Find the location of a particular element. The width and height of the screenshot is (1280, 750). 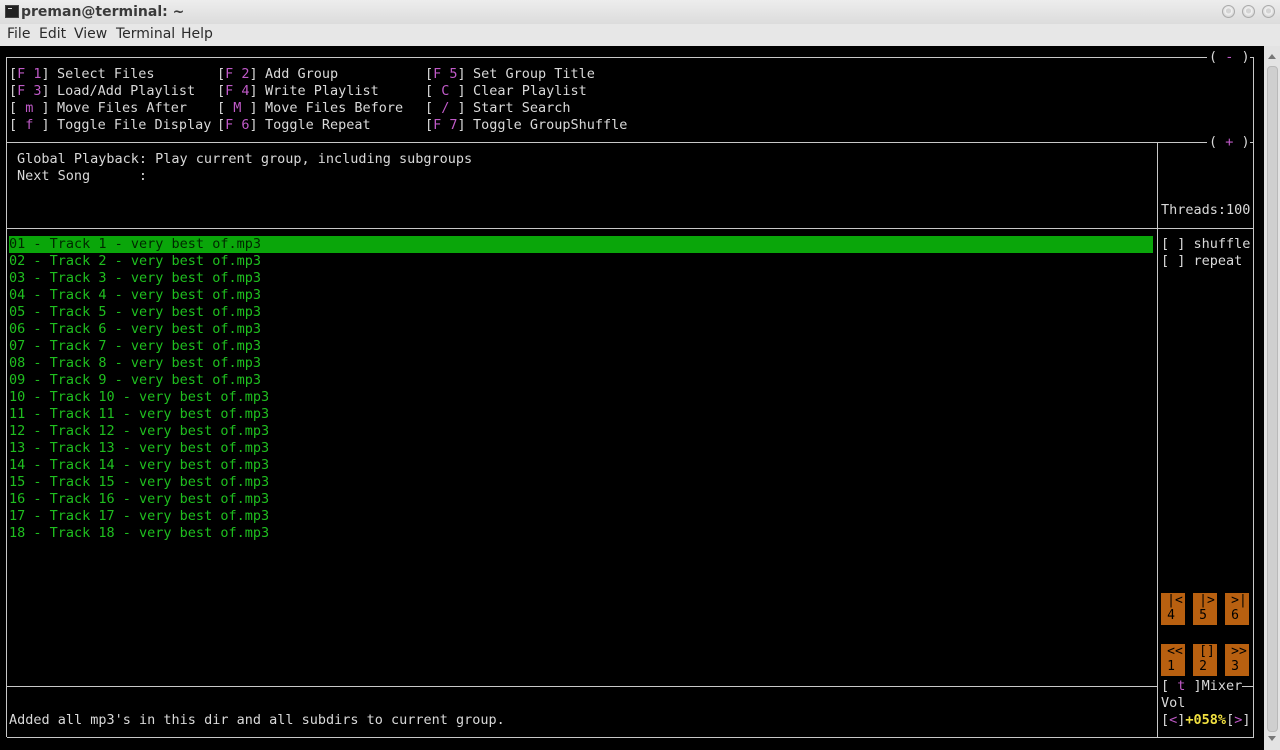

playlist-track: 01 - Track 1 - very best of.mp3 is located at coordinates (581, 244).